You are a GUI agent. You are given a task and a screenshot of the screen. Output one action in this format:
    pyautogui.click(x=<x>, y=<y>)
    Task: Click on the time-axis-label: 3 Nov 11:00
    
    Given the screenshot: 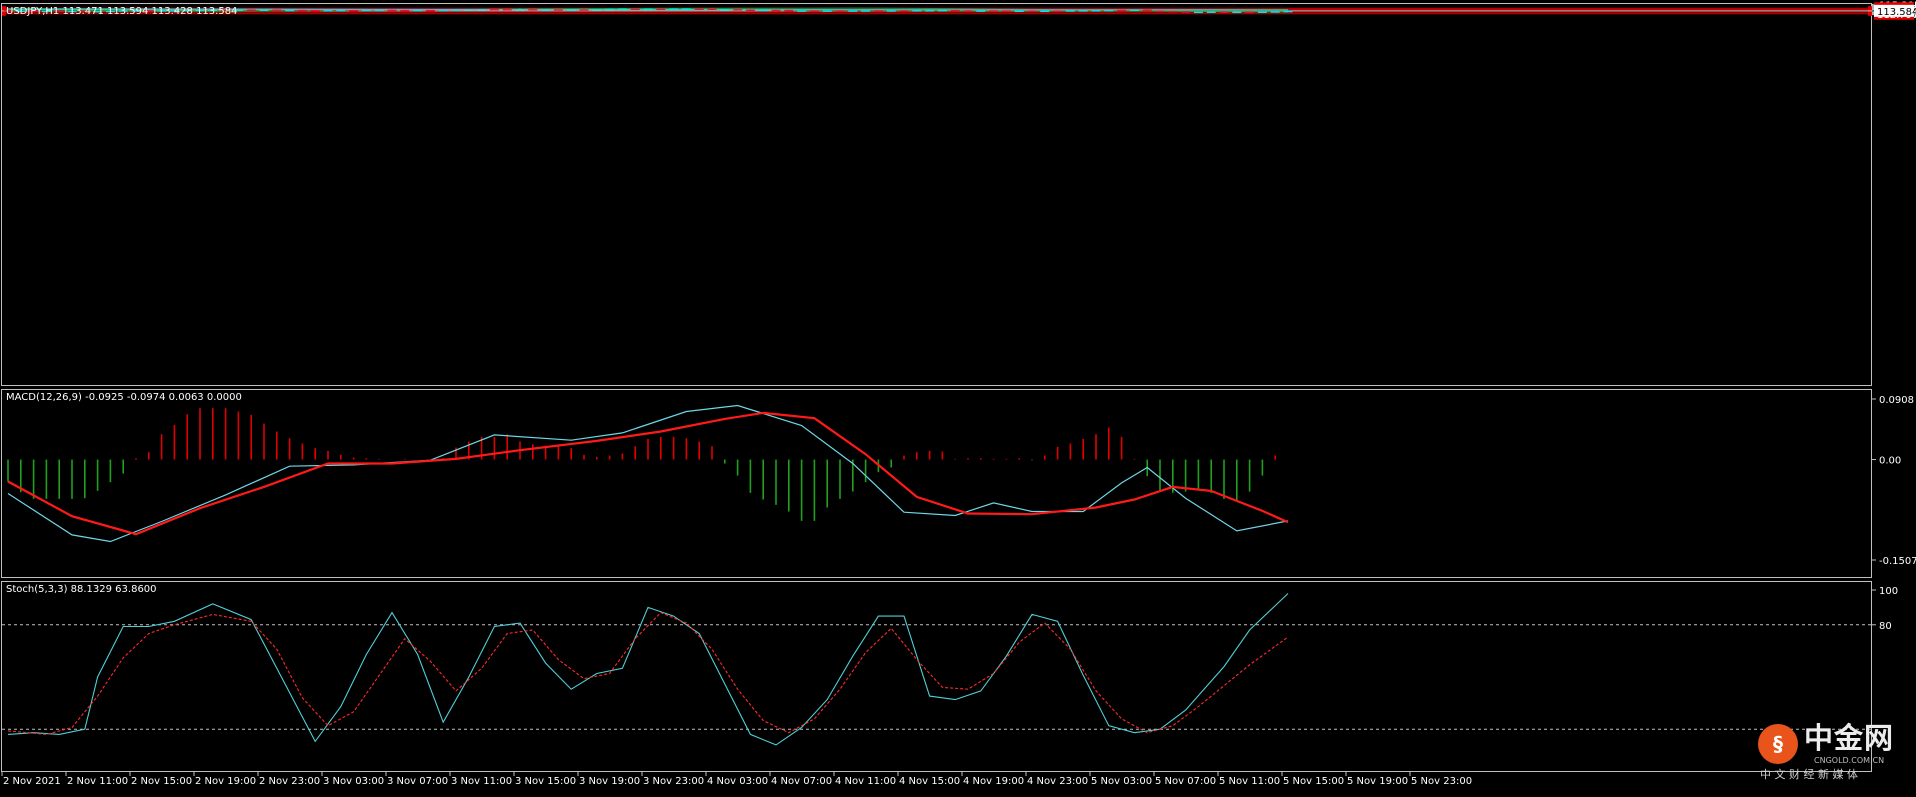 What is the action you would take?
    pyautogui.click(x=481, y=781)
    